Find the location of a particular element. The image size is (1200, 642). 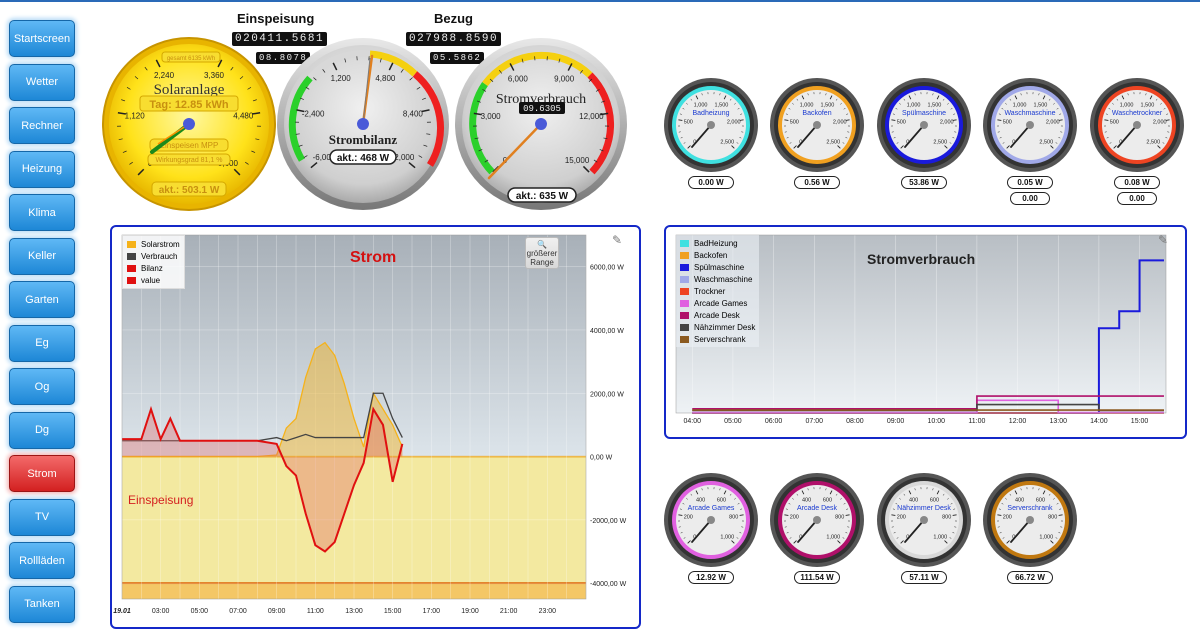

nav-rolll-den-button: Rollläden is located at coordinates (42, 560).